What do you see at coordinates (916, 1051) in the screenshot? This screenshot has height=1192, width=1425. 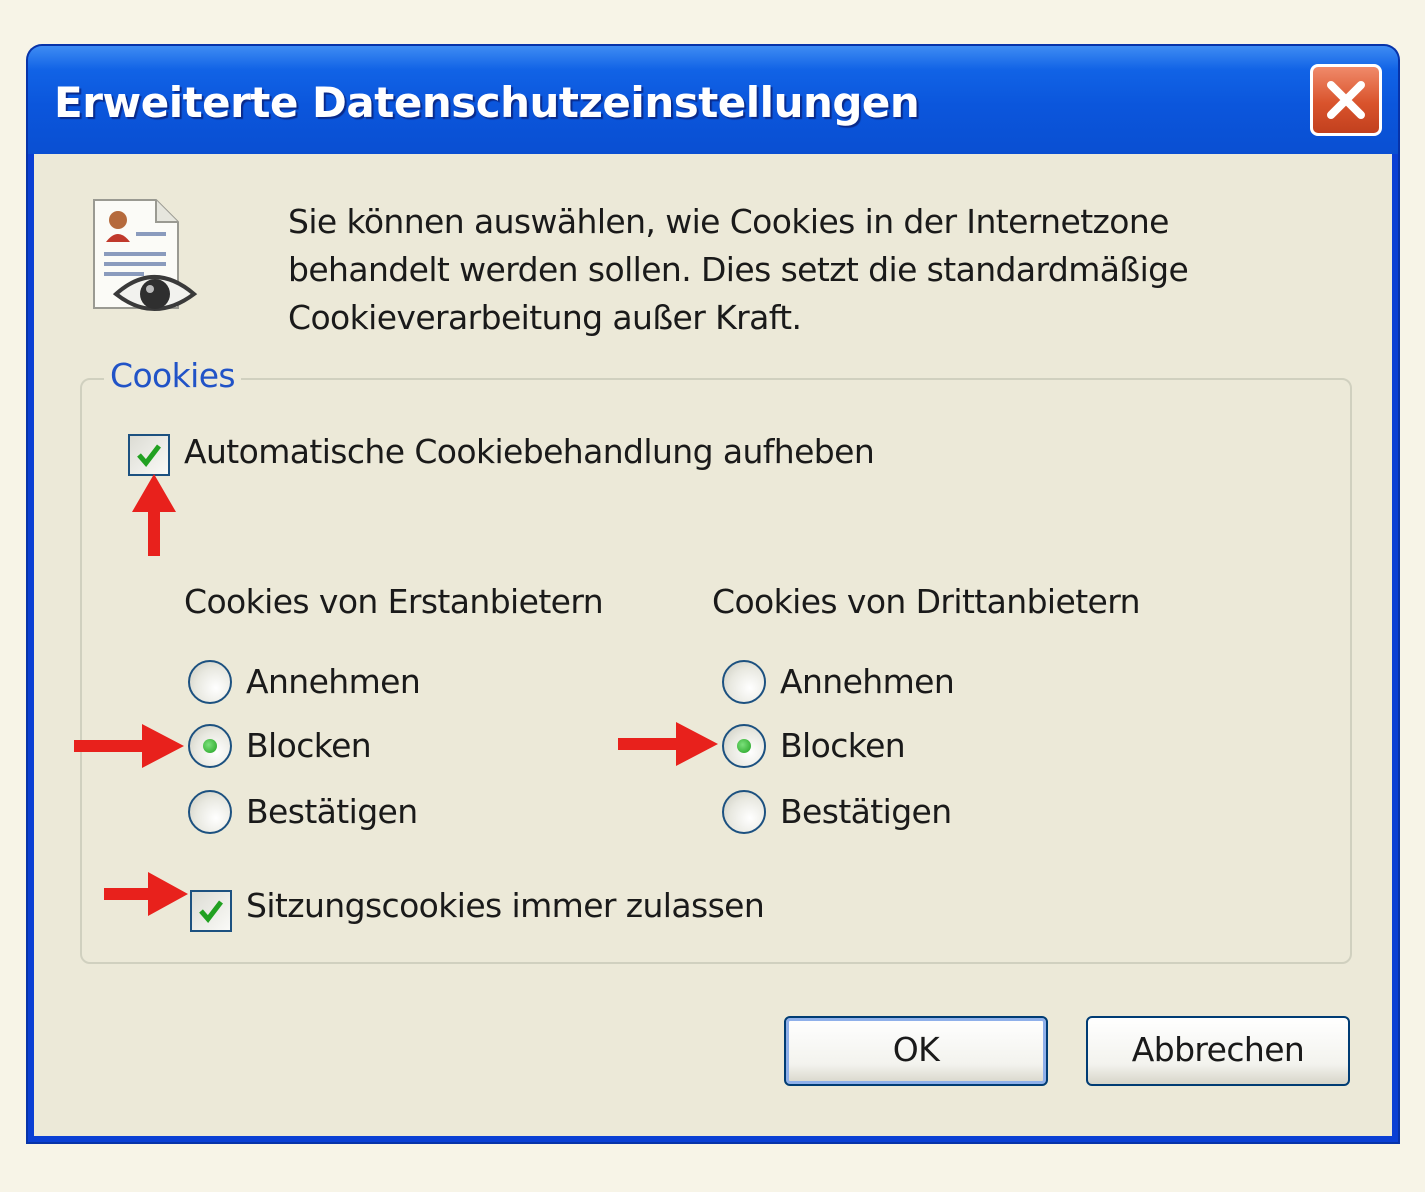 I see `ok-button: OK` at bounding box center [916, 1051].